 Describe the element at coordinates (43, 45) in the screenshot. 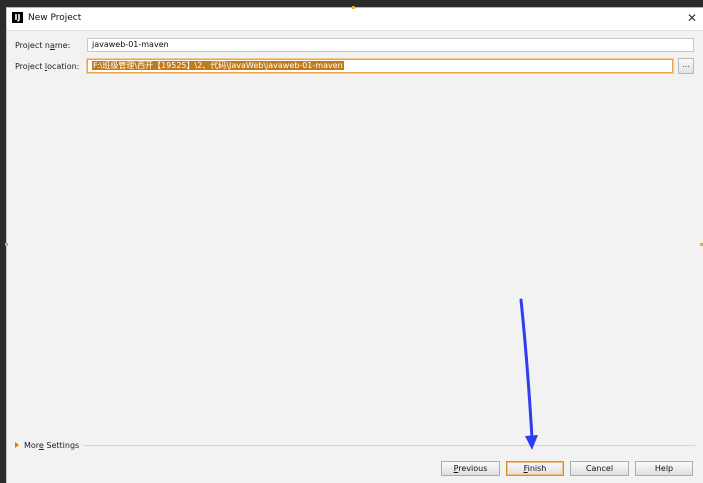

I see `project-name-label: Project name:` at that location.